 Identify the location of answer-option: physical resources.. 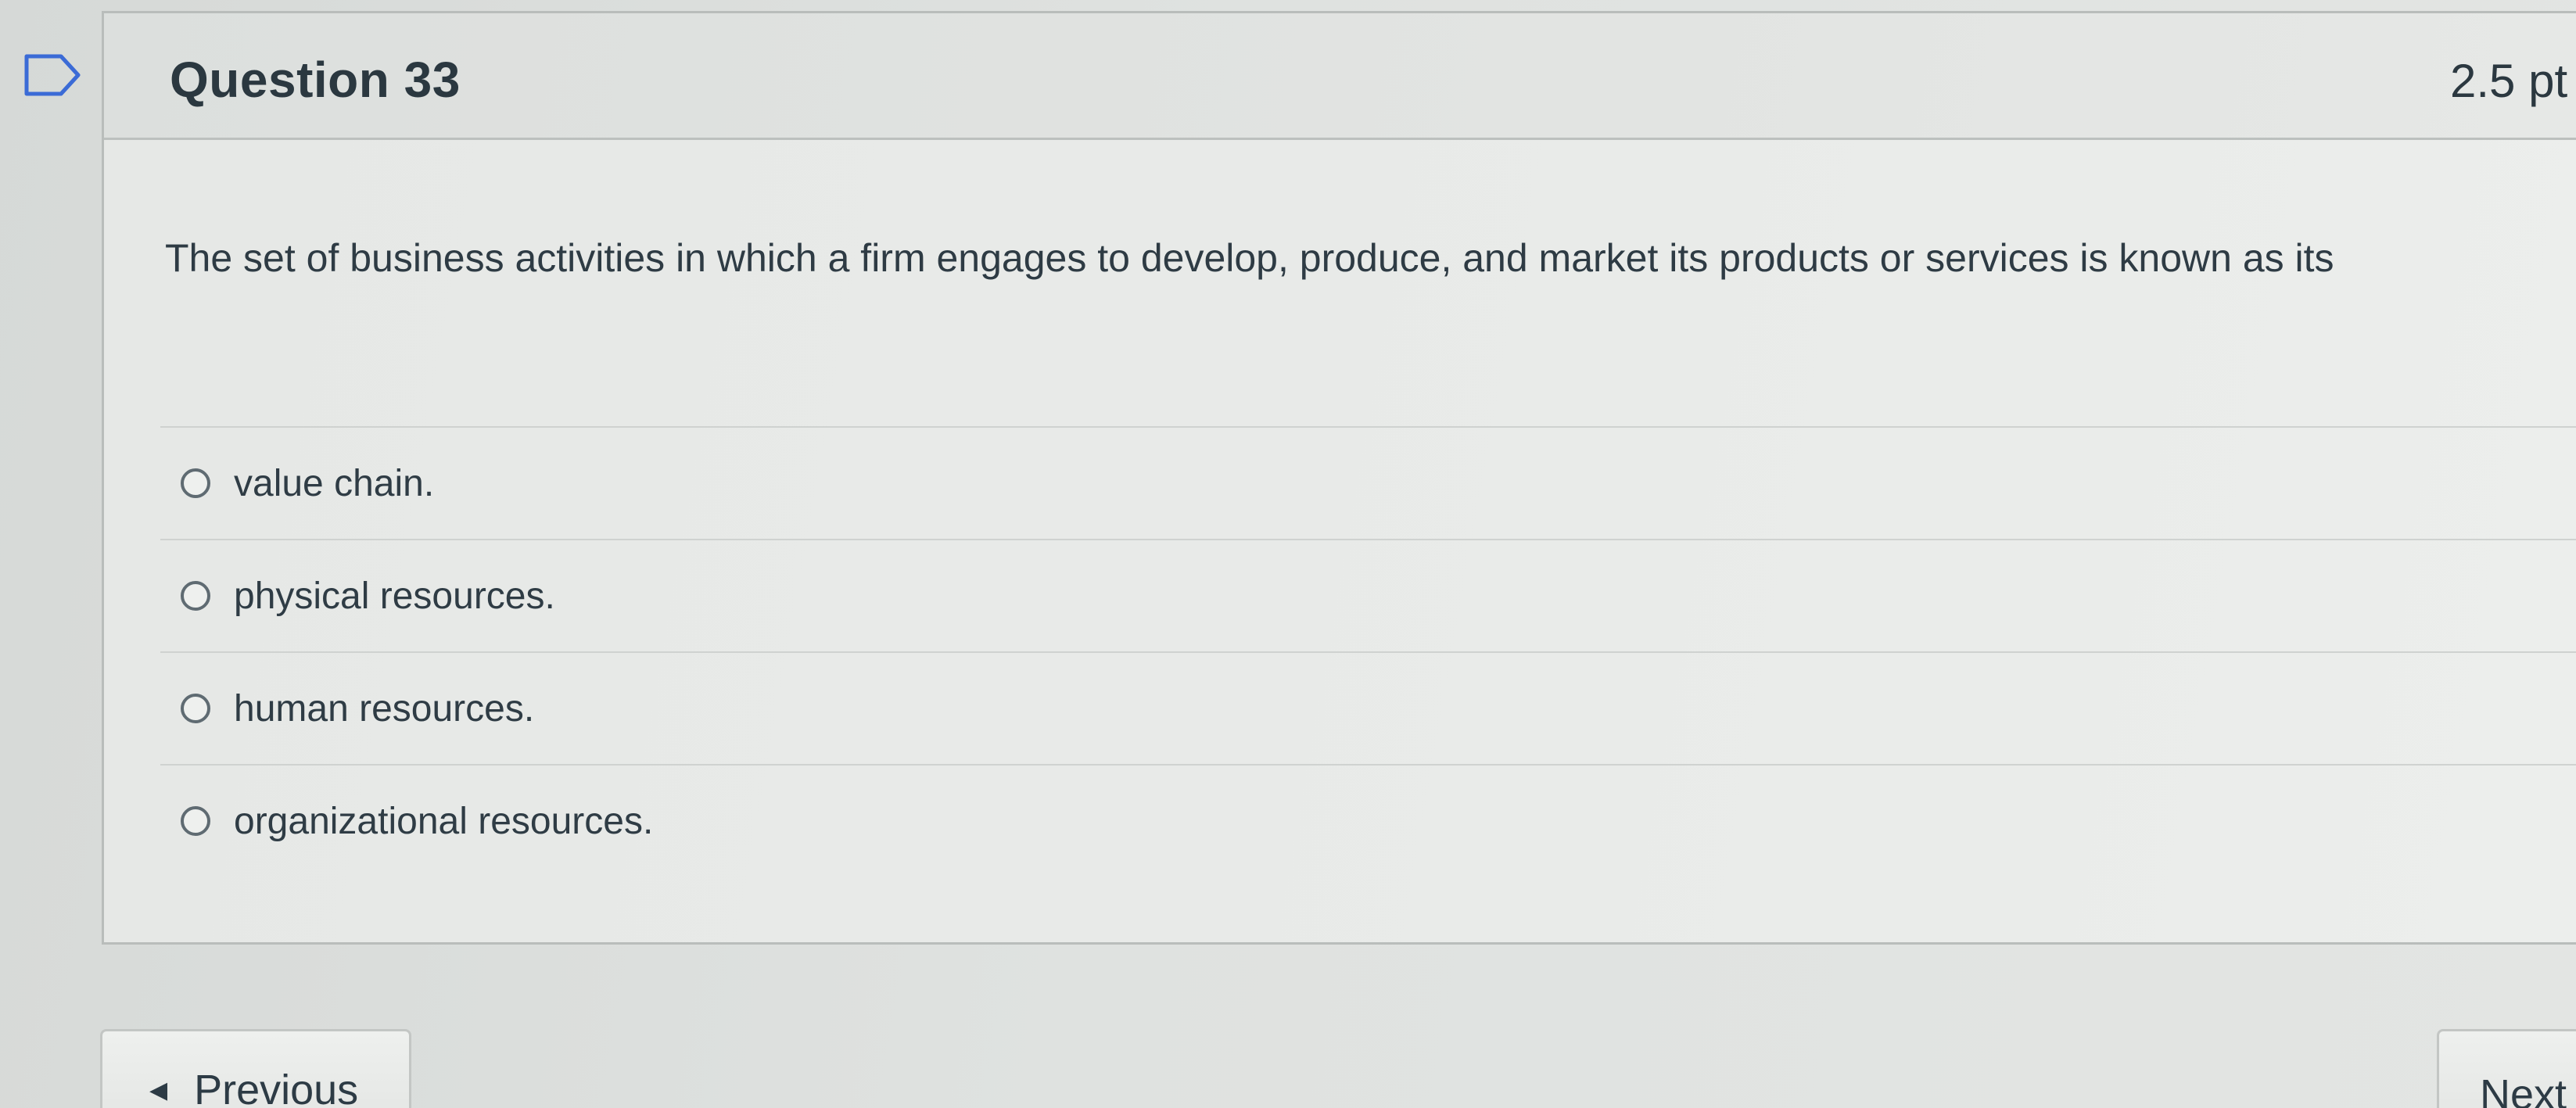
(1368, 595).